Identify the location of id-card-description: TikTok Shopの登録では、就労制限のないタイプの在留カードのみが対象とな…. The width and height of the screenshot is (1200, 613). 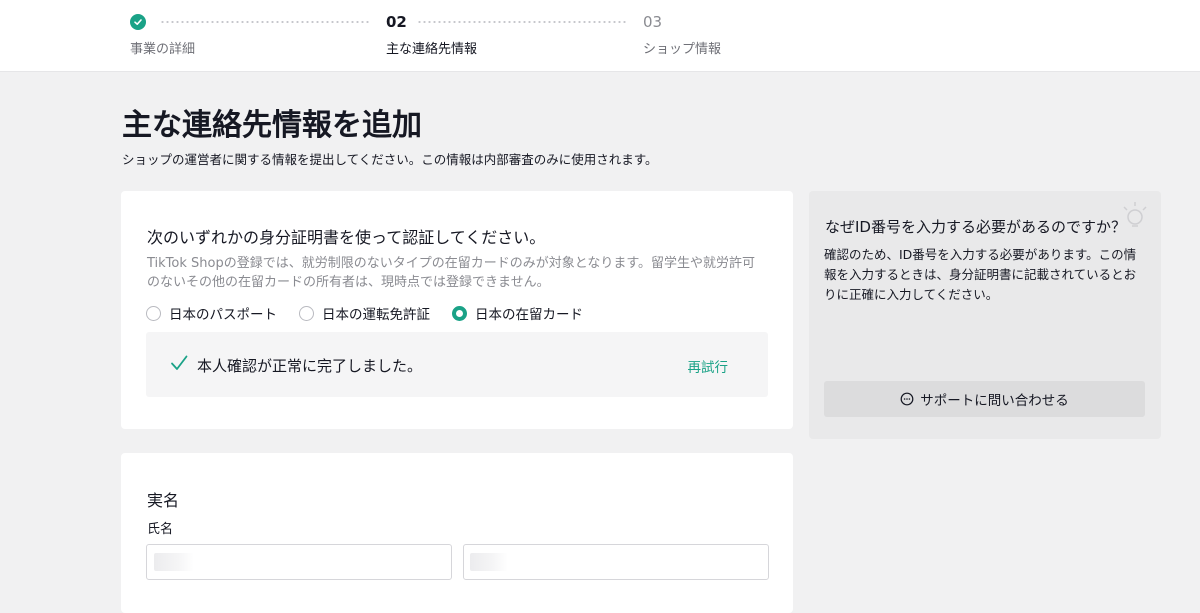
(451, 273).